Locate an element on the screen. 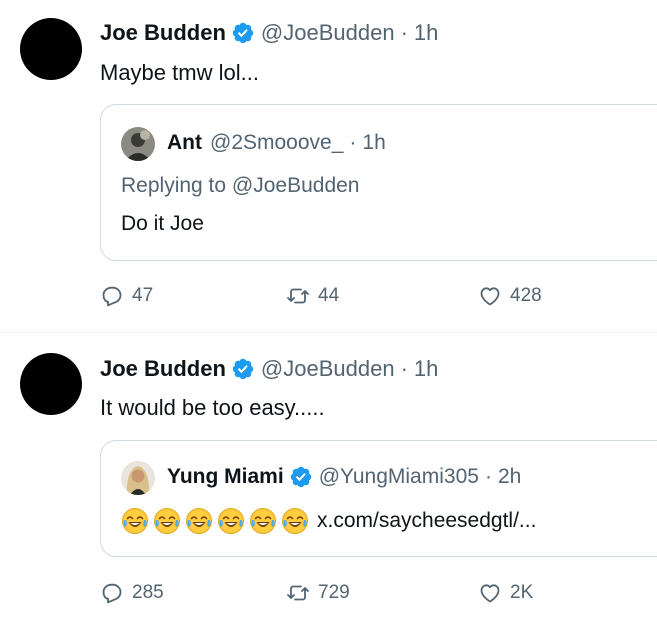 The height and width of the screenshot is (628, 657). reply-button: 47 is located at coordinates (126, 296).